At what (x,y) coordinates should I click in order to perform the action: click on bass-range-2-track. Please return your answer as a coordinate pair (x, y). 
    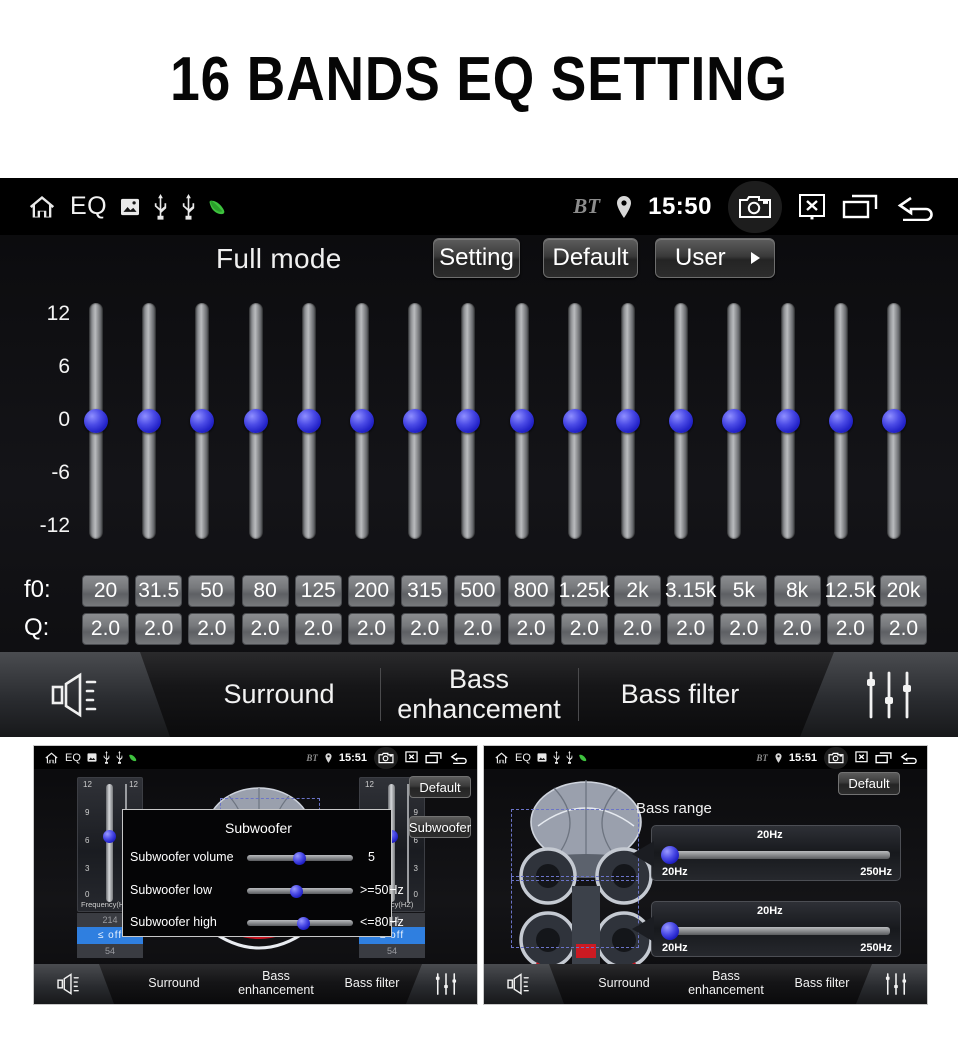
    Looking at the image, I should click on (778, 931).